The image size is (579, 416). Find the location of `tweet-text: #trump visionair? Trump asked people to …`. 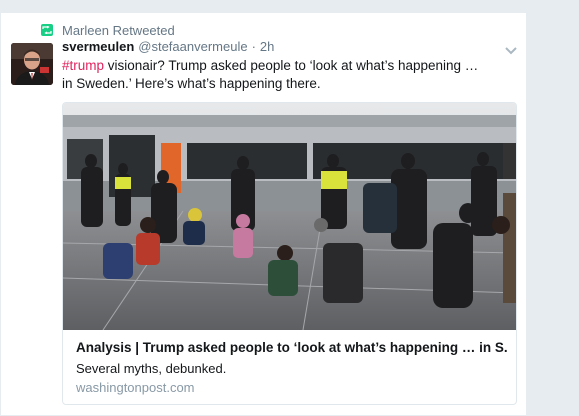

tweet-text: #trump visionair? Trump asked people to … is located at coordinates (277, 75).